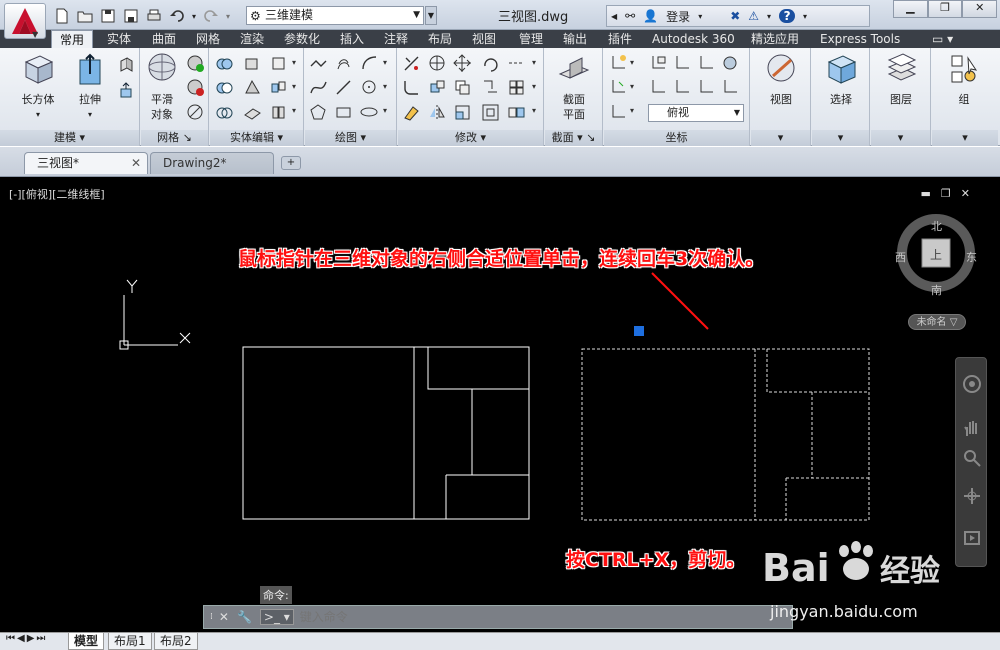 The image size is (1000, 650). What do you see at coordinates (805, 16) in the screenshot?
I see `help-dropdown-icon: ▾` at bounding box center [805, 16].